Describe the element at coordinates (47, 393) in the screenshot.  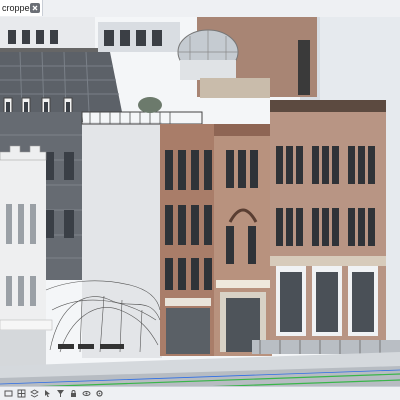
I see `select-icon` at that location.